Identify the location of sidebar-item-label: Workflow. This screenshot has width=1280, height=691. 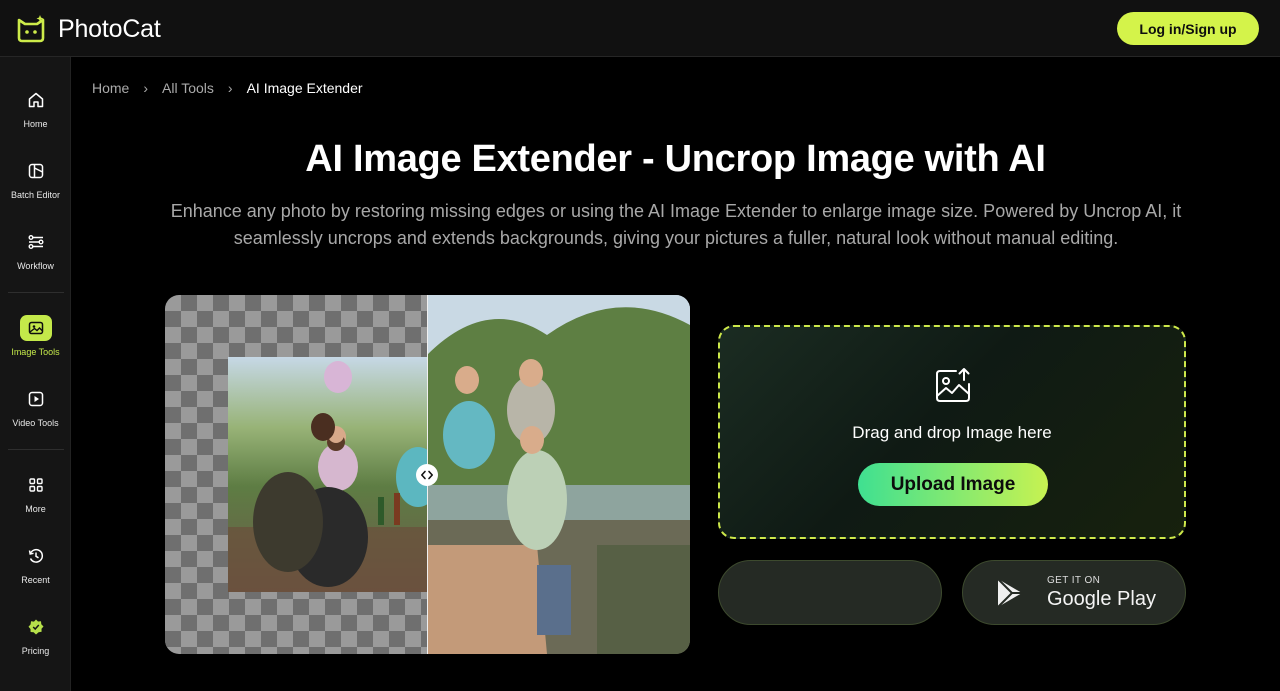
(35, 266).